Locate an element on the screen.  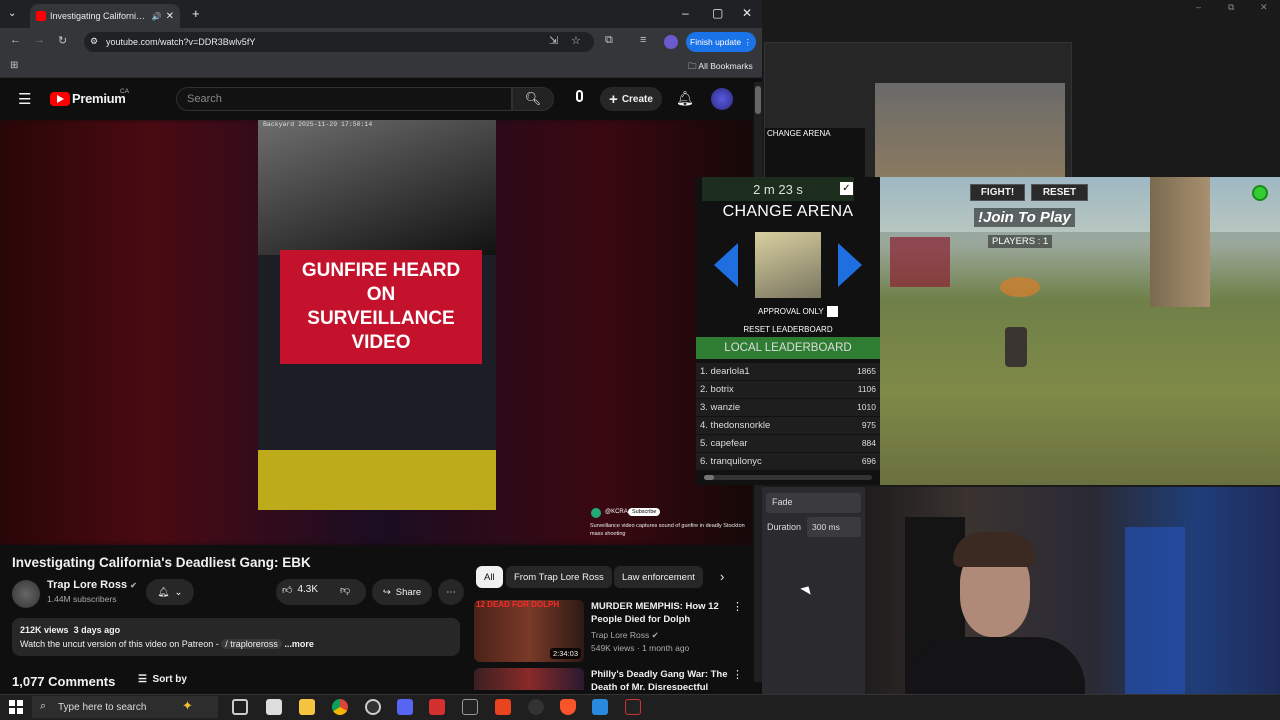
timer-checkbox: ✓ is located at coordinates (846, 188).